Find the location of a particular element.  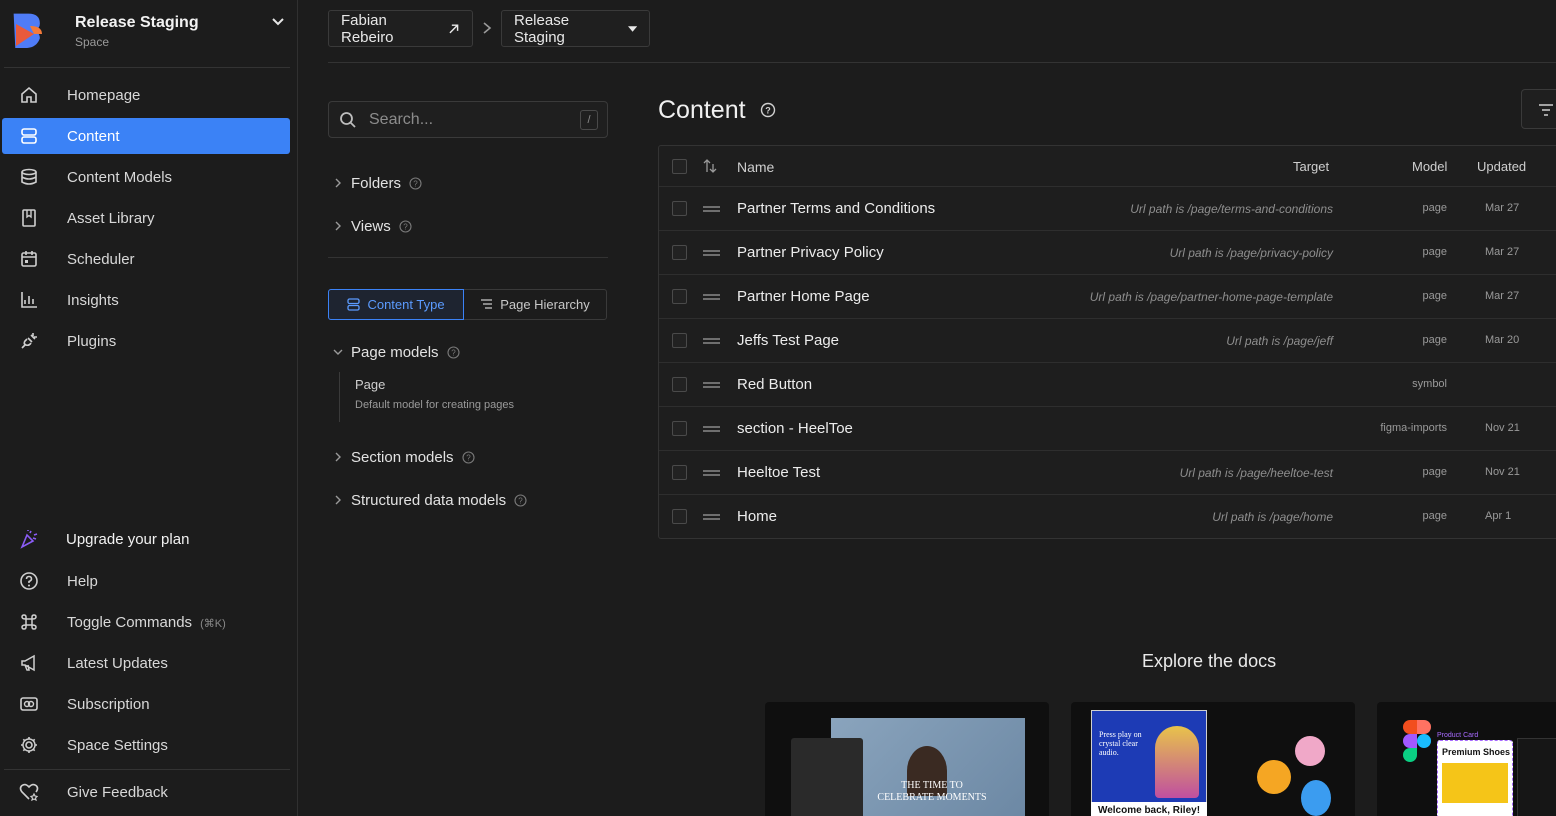

builder-logo-icon is located at coordinates (27, 30).